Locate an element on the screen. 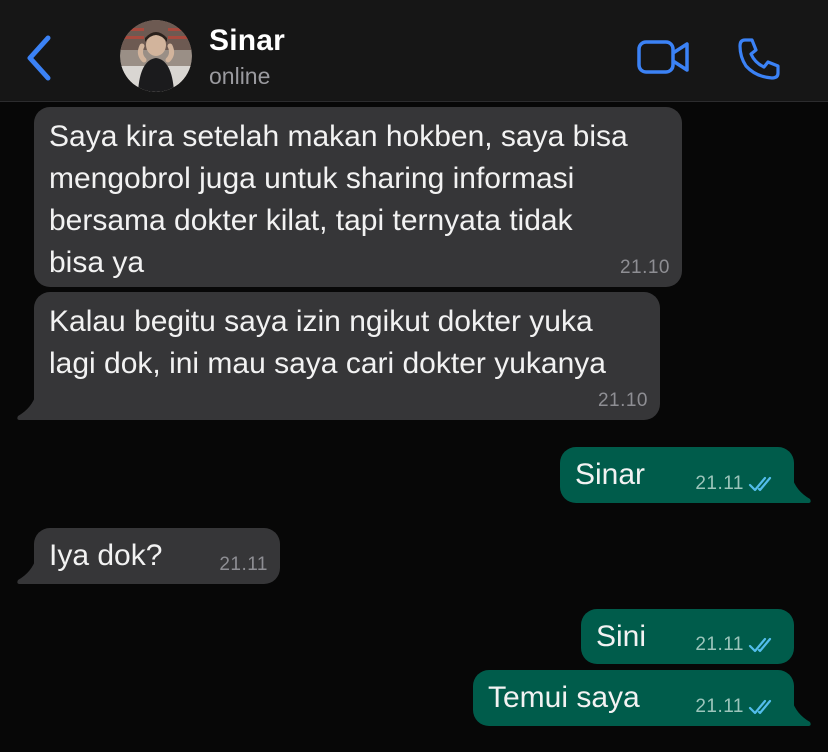 The height and width of the screenshot is (752, 828). chevron-left-icon is located at coordinates (39, 58).